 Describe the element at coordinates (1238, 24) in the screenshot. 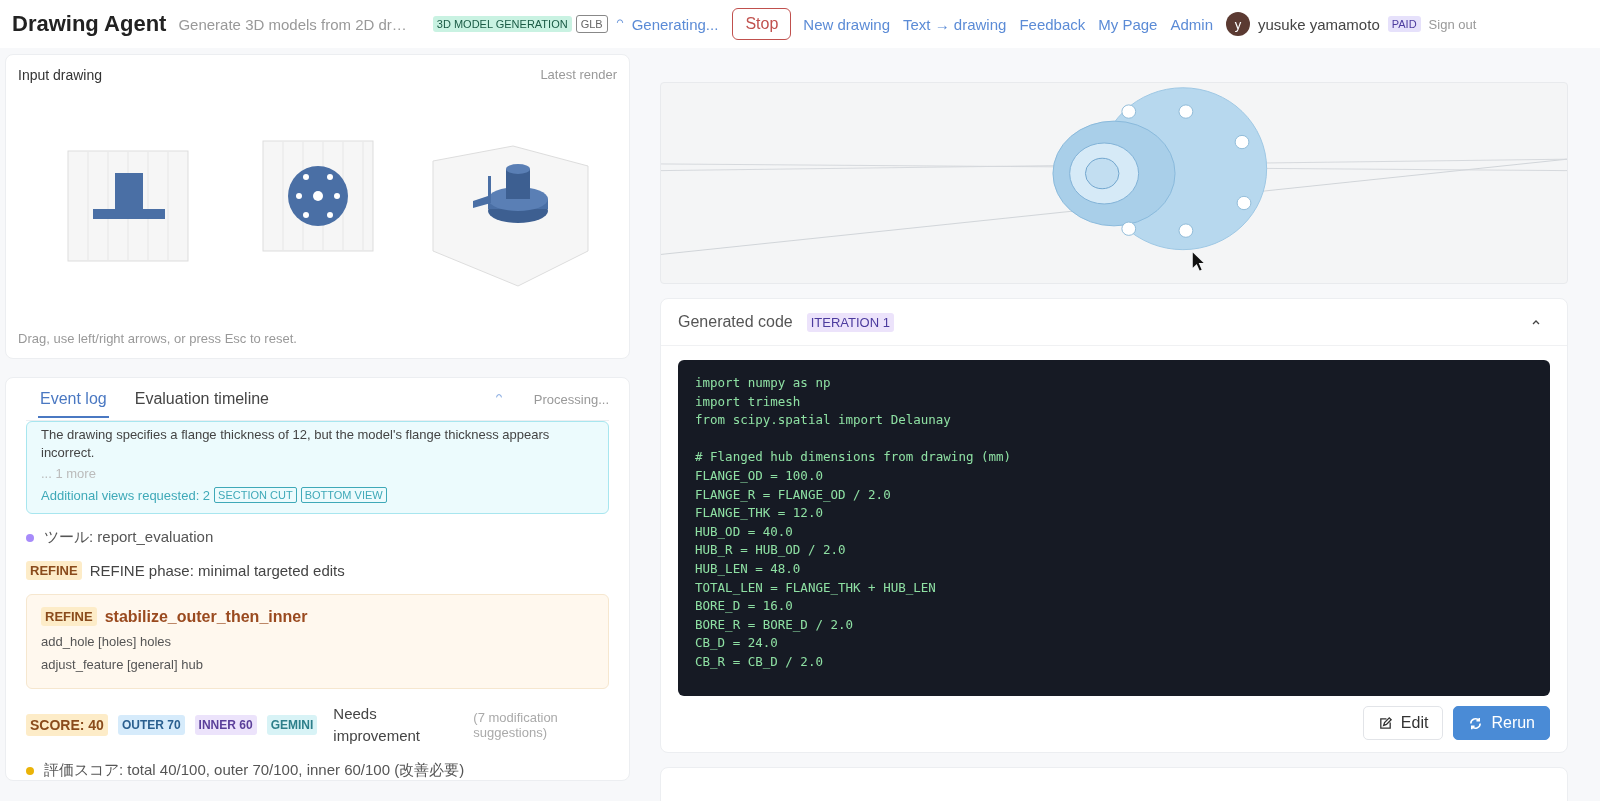

I see `user-avatar: y` at that location.